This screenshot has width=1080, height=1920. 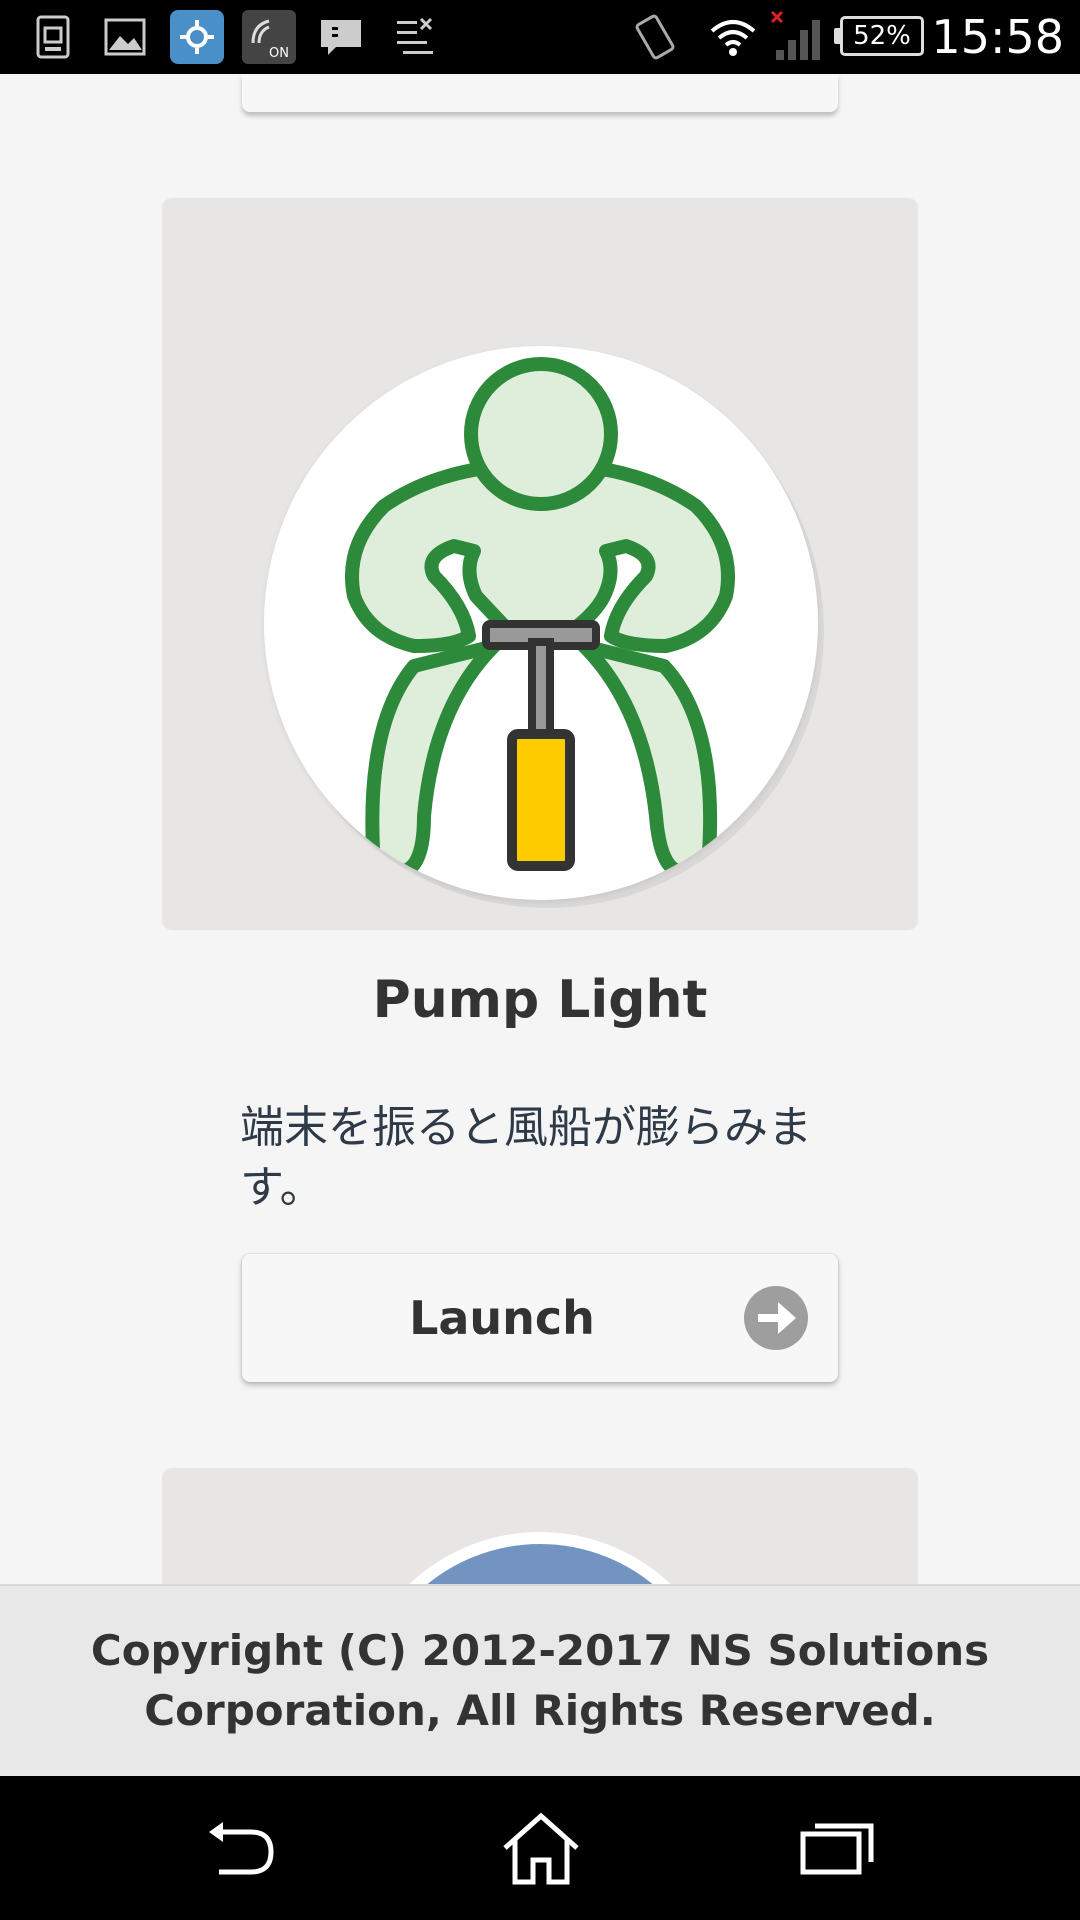 I want to click on wifi-icon, so click(x=733, y=37).